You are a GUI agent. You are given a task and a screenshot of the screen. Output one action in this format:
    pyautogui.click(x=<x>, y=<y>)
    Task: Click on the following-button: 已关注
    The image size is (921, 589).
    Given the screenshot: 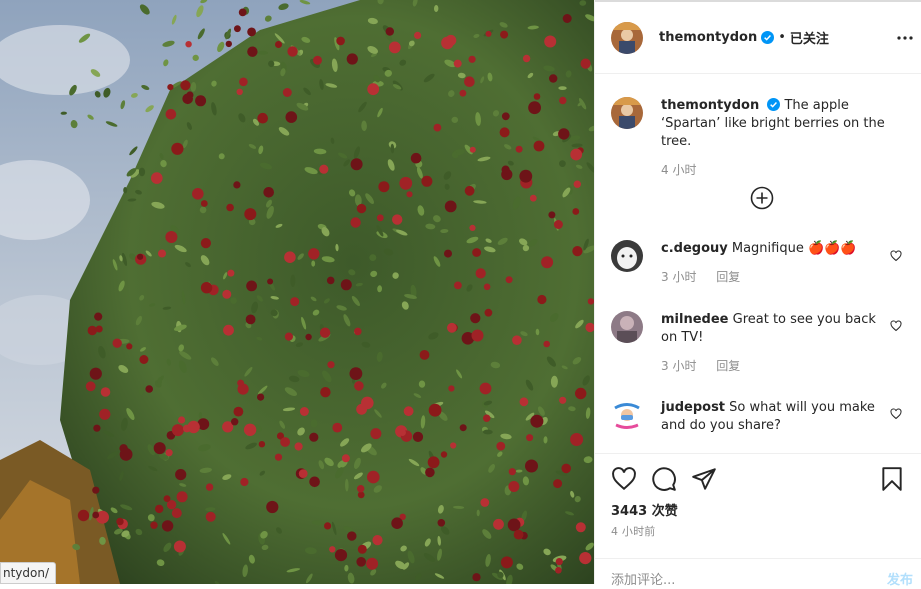 What is the action you would take?
    pyautogui.click(x=809, y=37)
    